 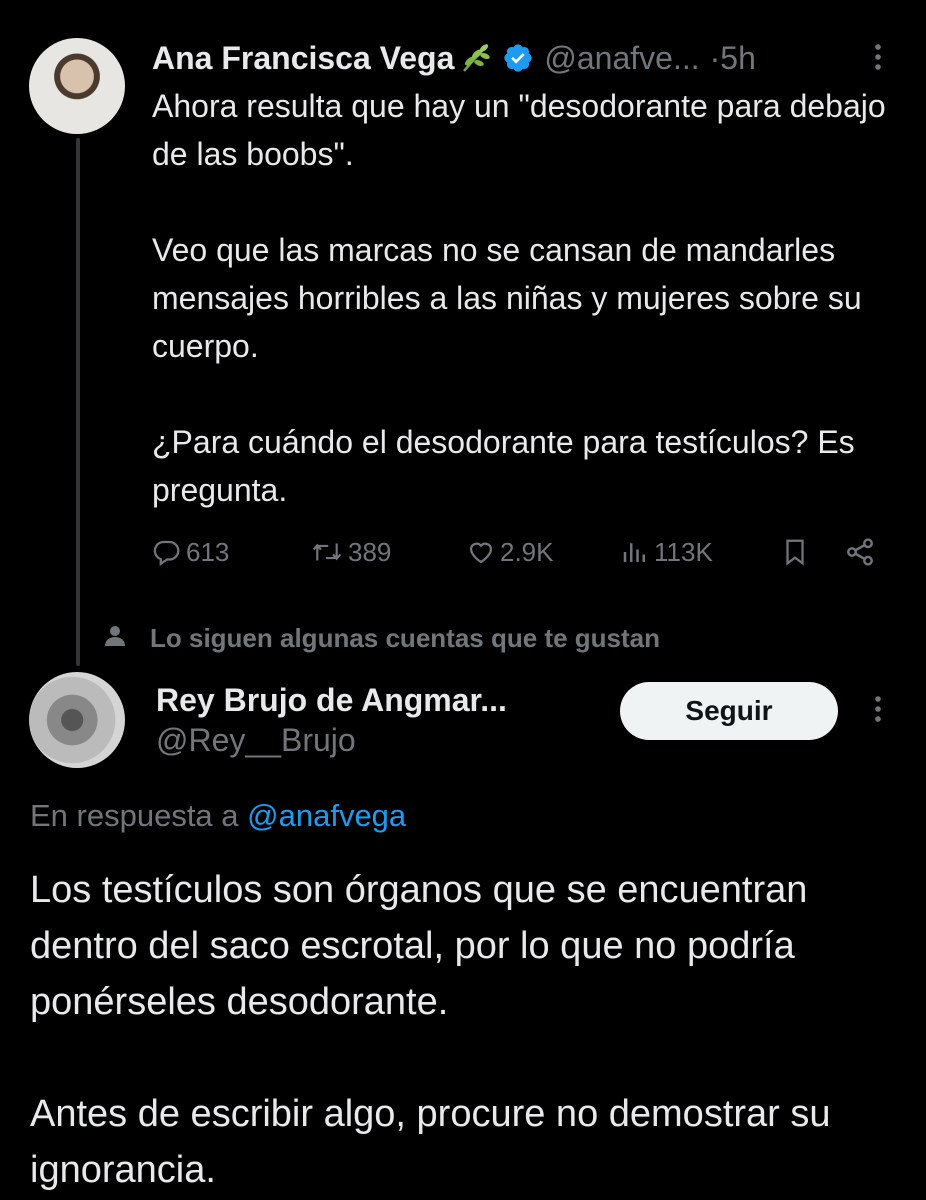 I want to click on social-context: Lo siguen algunas cuentas que te gustan, so click(x=382, y=638).